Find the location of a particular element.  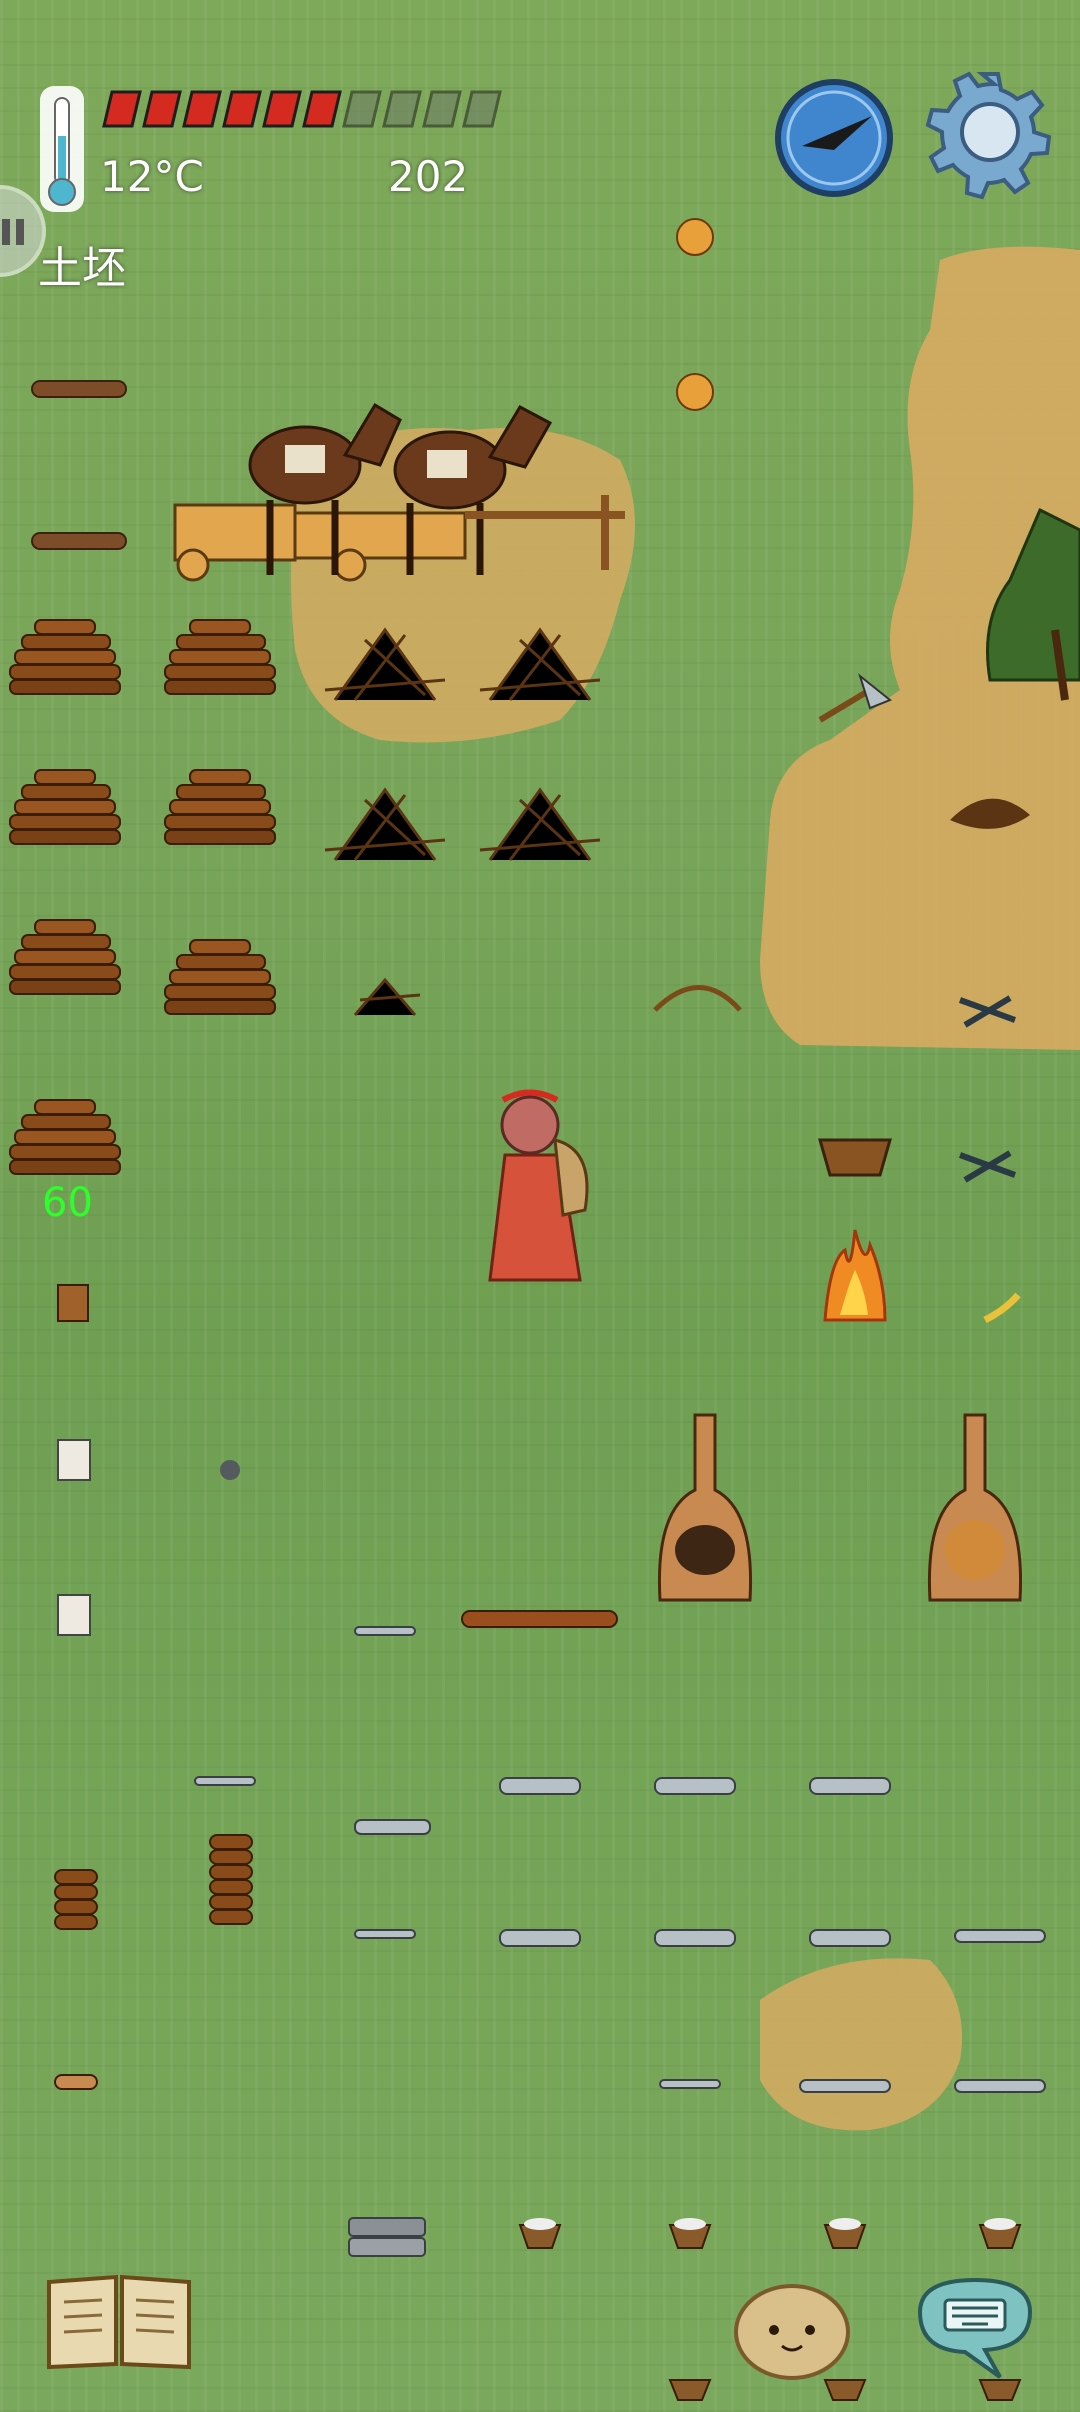

floating-number: 60 is located at coordinates (67, 1203).